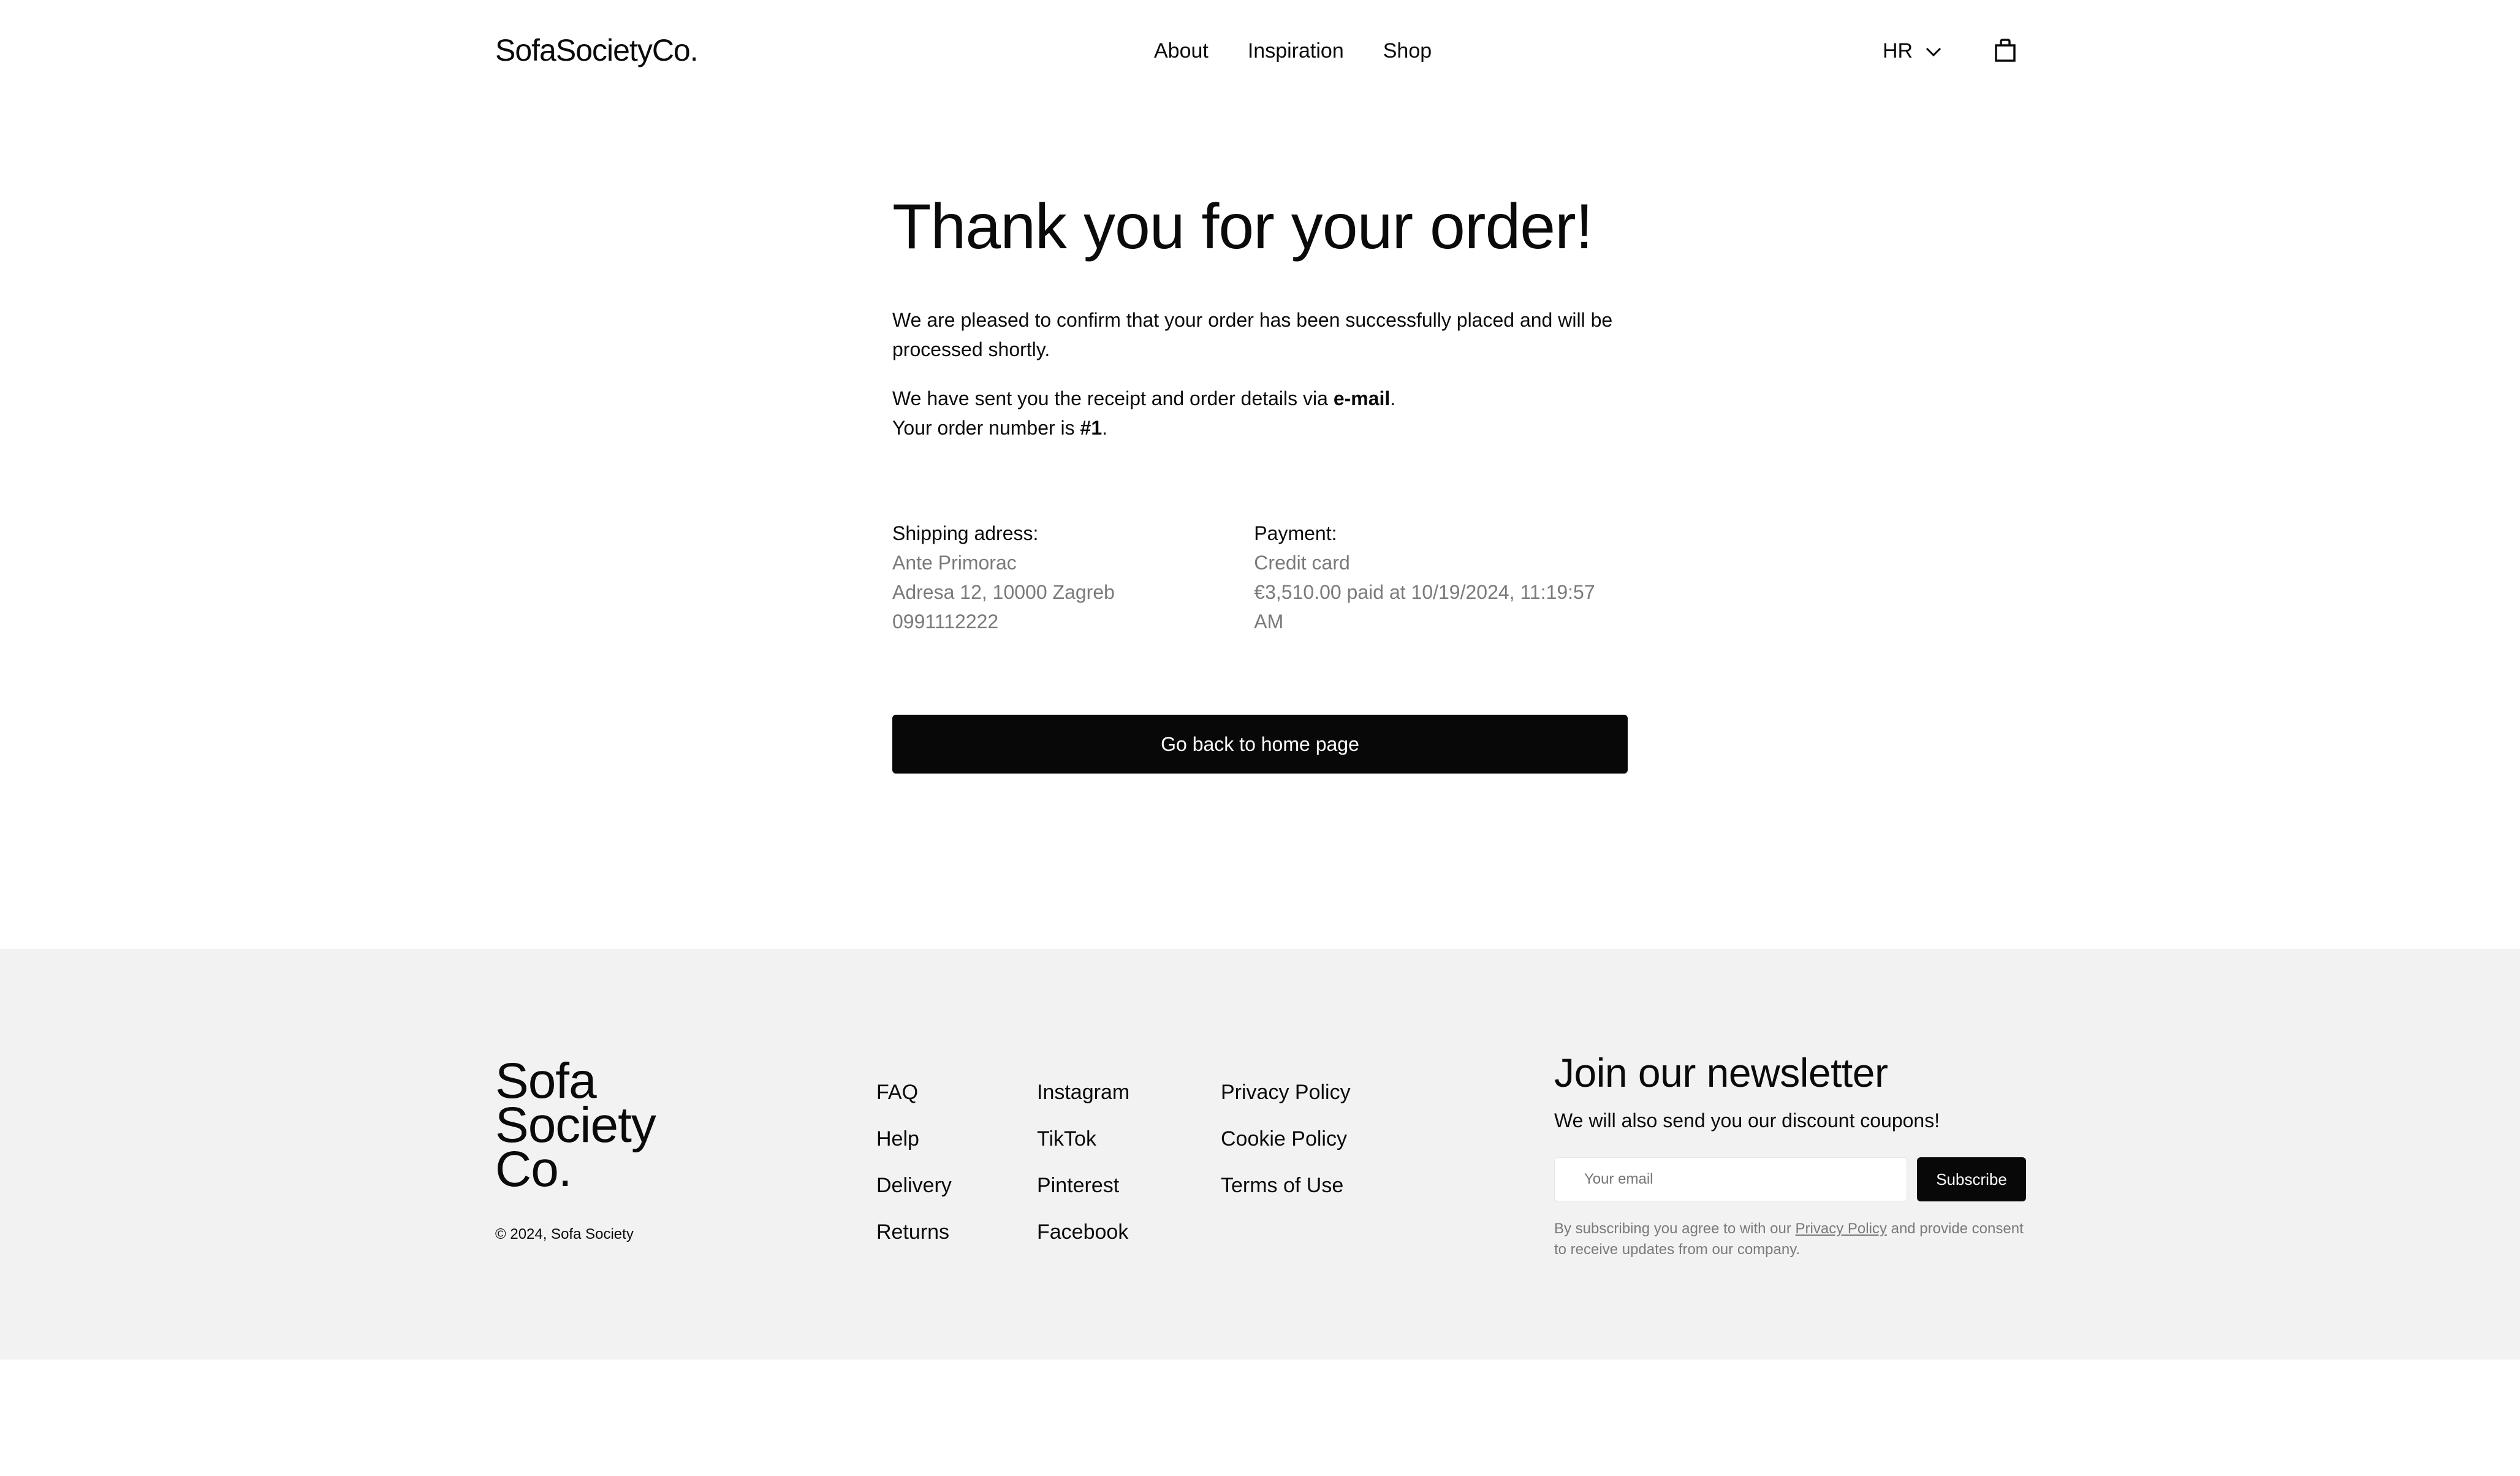  I want to click on order-number-text: Your order number is, so click(986, 428).